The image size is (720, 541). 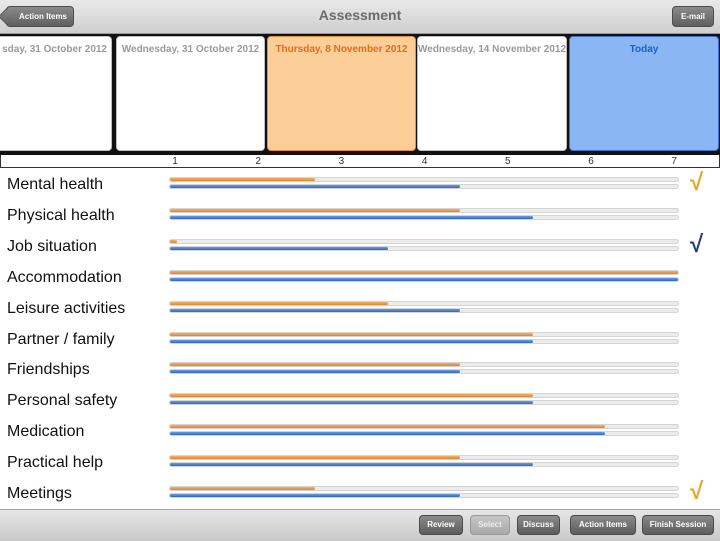 I want to click on scale-tick-4: 4, so click(x=424, y=161).